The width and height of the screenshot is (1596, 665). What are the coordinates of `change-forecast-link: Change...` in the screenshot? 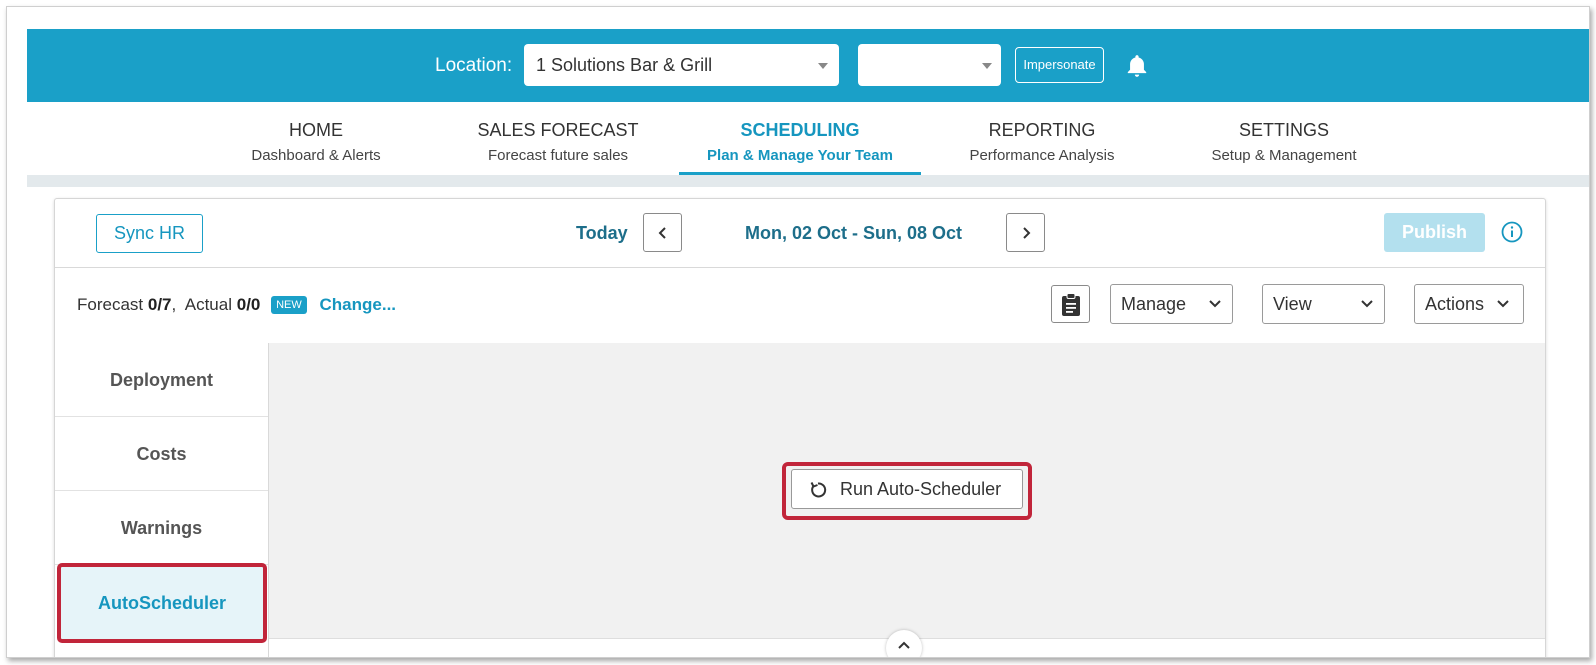 It's located at (358, 304).